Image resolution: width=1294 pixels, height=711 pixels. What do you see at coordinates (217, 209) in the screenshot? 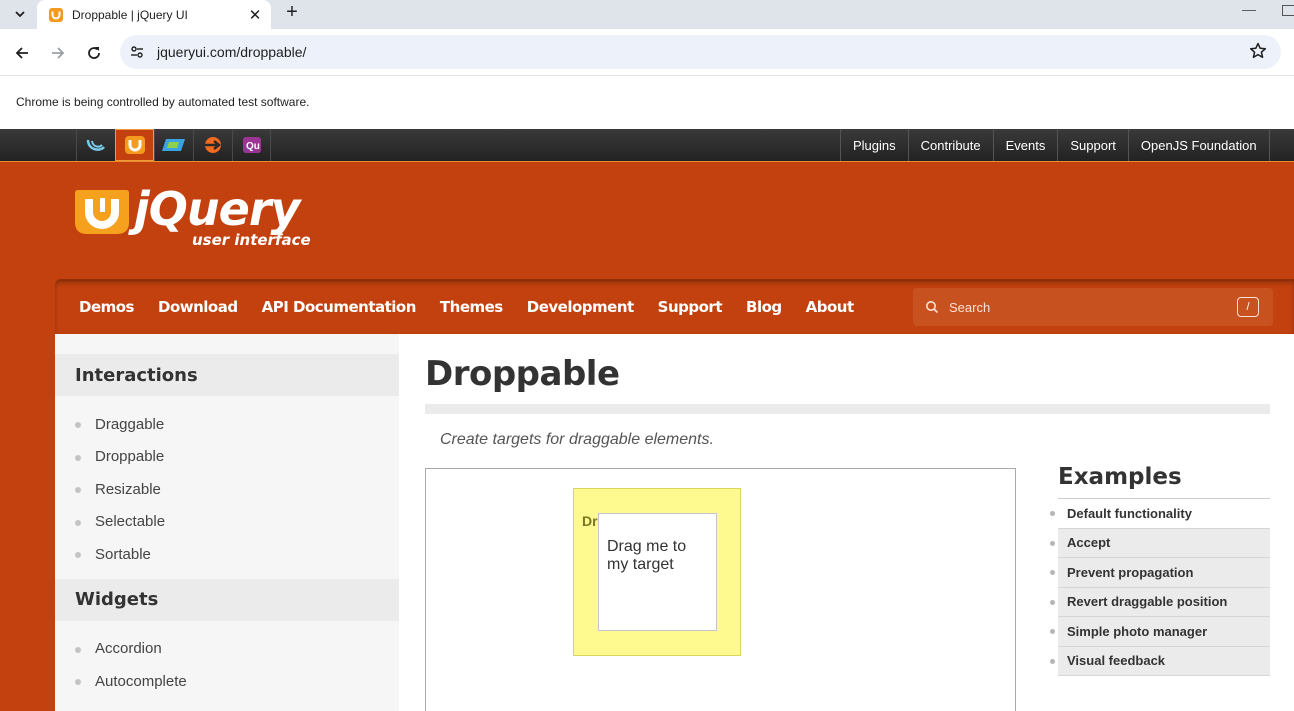
I see `logo-wordmark: jQuery` at bounding box center [217, 209].